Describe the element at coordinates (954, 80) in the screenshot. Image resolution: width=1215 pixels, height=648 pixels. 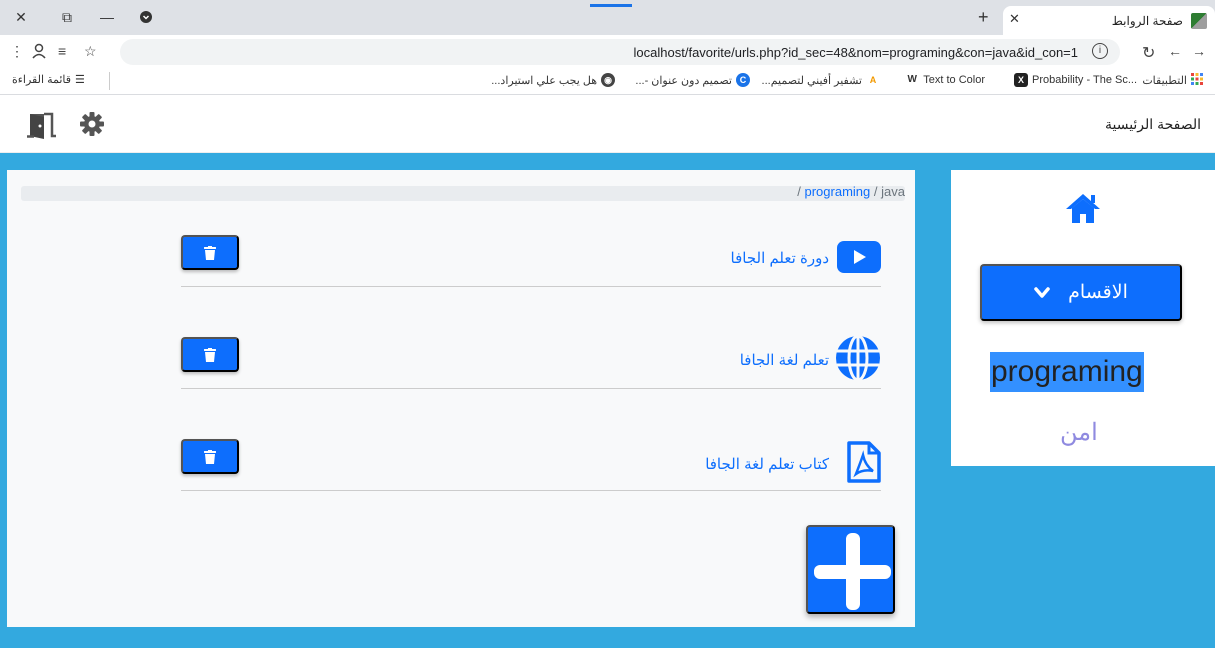
I see `bookmark-label: Text to Color` at that location.